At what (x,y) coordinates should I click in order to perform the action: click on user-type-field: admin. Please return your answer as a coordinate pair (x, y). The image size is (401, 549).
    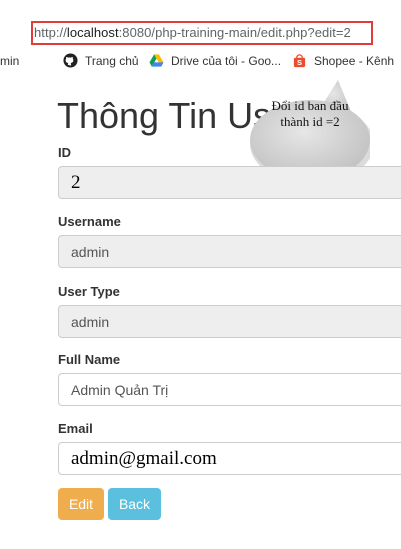
    Looking at the image, I should click on (229, 321).